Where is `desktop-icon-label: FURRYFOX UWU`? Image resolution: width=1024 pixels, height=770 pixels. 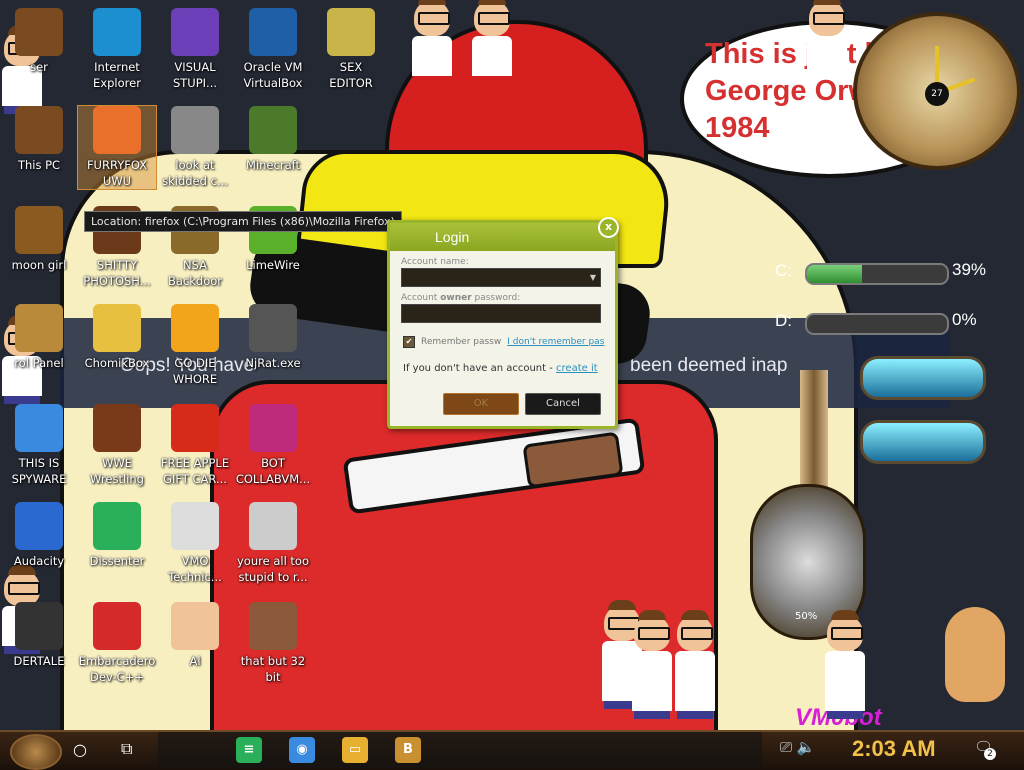 desktop-icon-label: FURRYFOX UWU is located at coordinates (117, 173).